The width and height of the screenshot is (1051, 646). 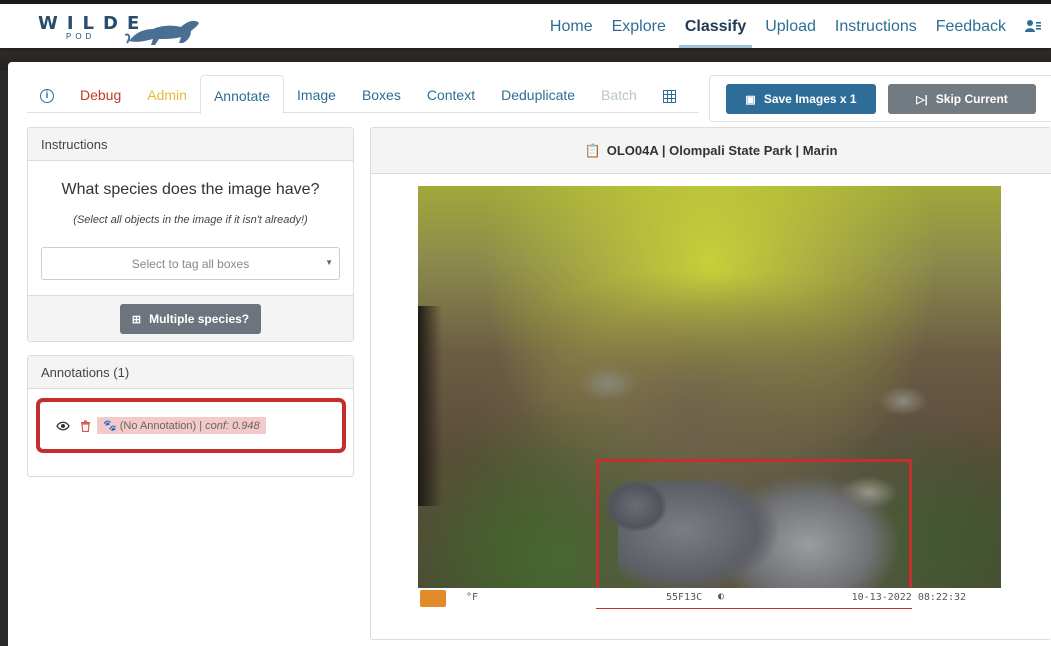 I want to click on temperature-readout: °F, so click(x=472, y=597).